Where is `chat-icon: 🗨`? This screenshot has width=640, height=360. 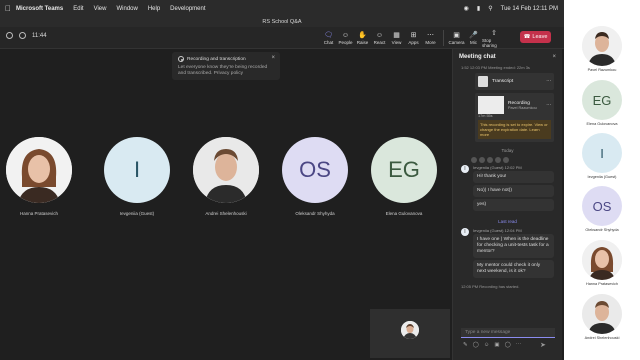 chat-icon: 🗨 is located at coordinates (328, 35).